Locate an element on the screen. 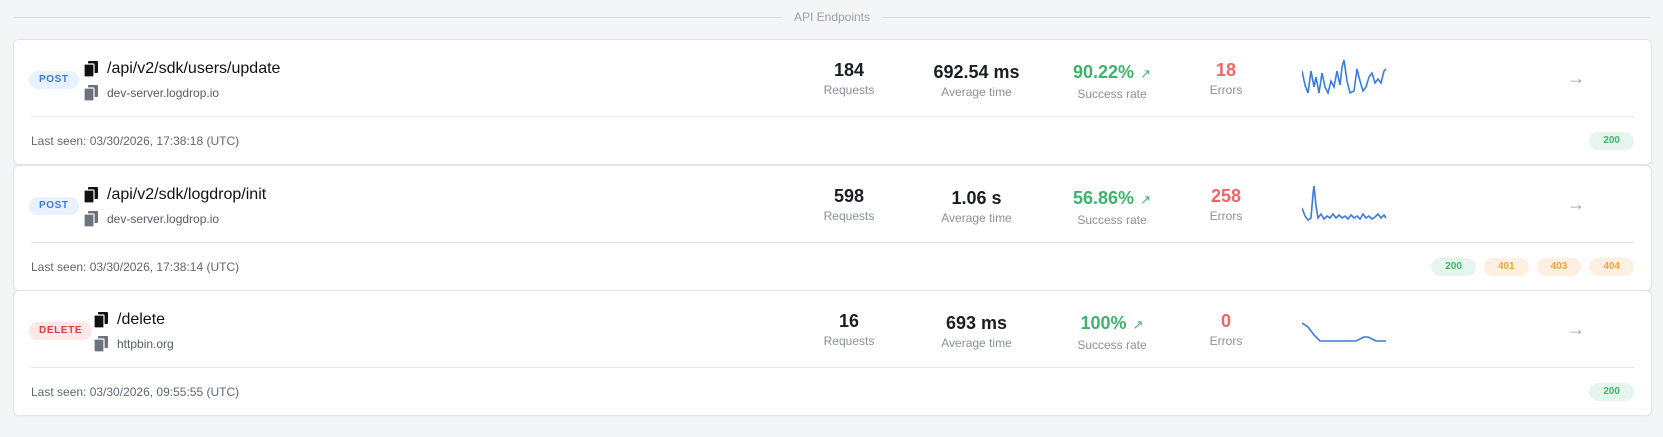  status-badge: 404 is located at coordinates (1611, 266).